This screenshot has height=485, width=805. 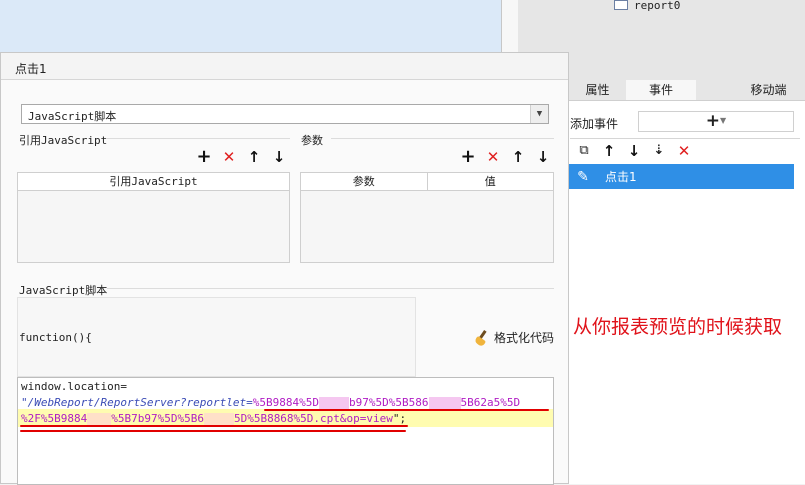 What do you see at coordinates (286, 402) in the screenshot?
I see `code-token: %5B9884%5D` at bounding box center [286, 402].